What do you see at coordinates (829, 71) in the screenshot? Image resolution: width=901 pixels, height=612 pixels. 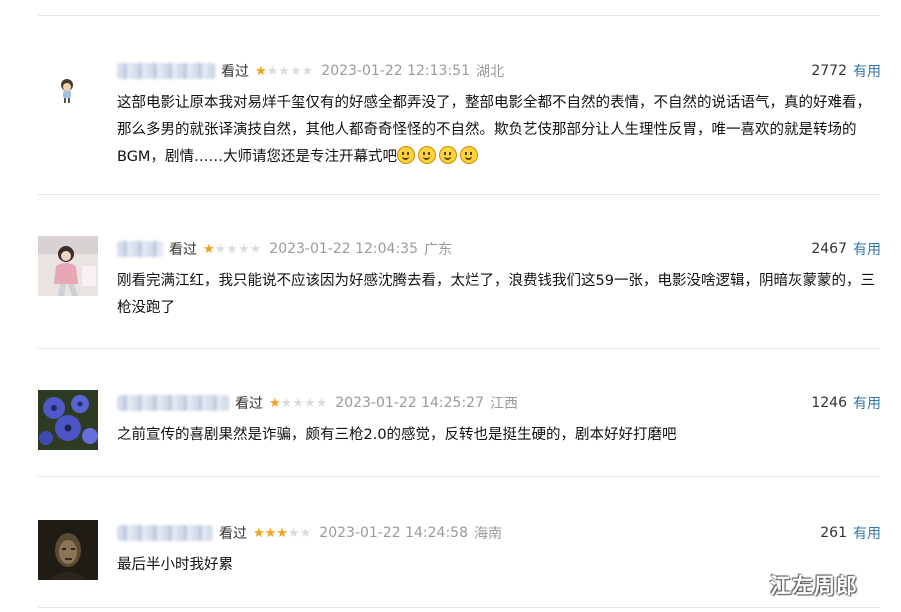 I see `vote-count: 2772` at bounding box center [829, 71].